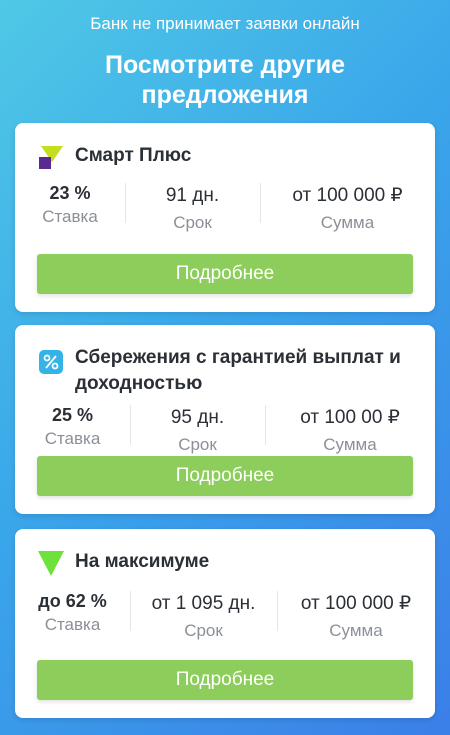  What do you see at coordinates (70, 193) in the screenshot?
I see `rate-value: 23 %` at bounding box center [70, 193].